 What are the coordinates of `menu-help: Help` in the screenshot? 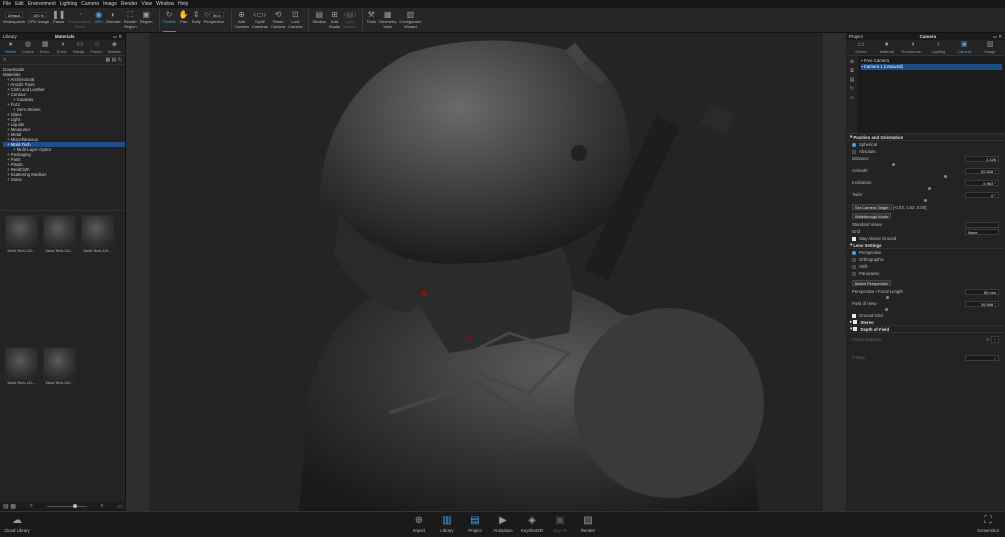 It's located at (183, 4).